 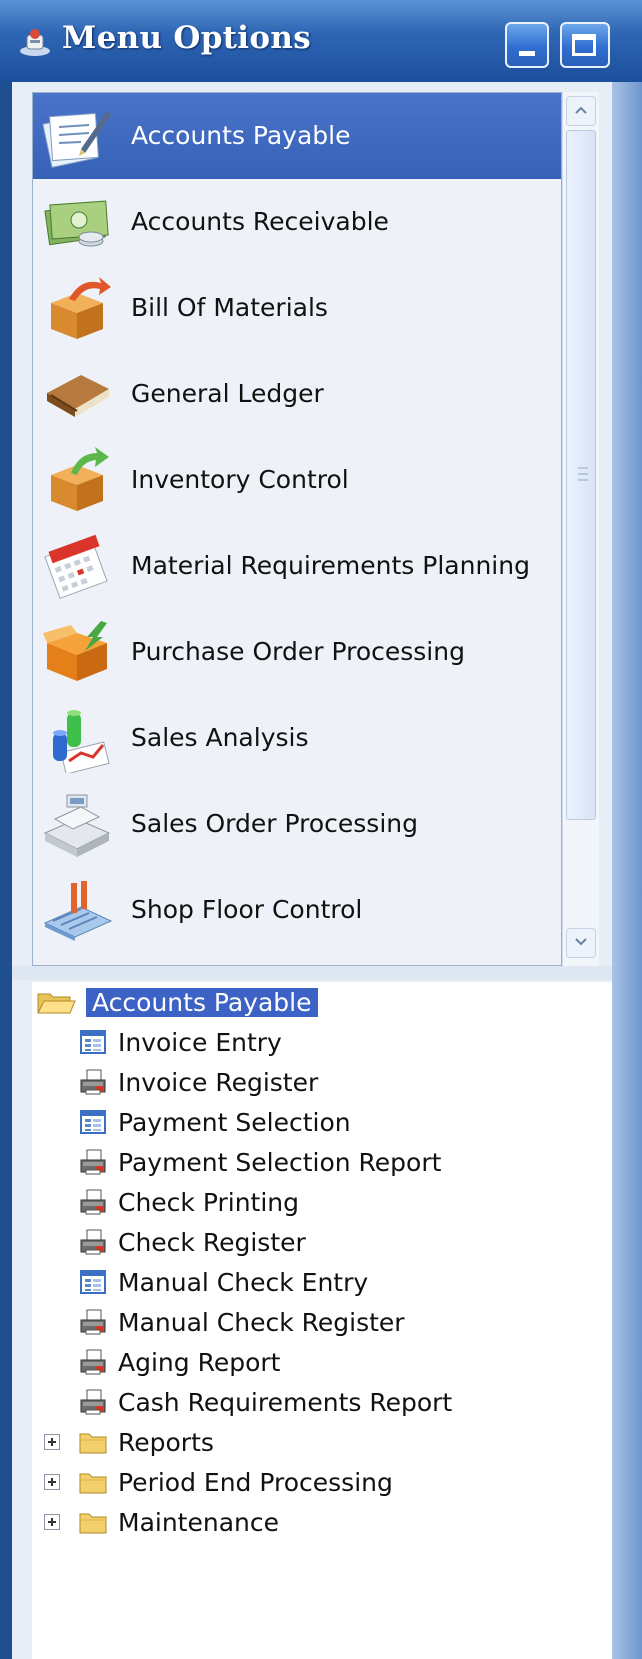 I want to click on tree-item-label: Invoice Entry, so click(x=200, y=1042).